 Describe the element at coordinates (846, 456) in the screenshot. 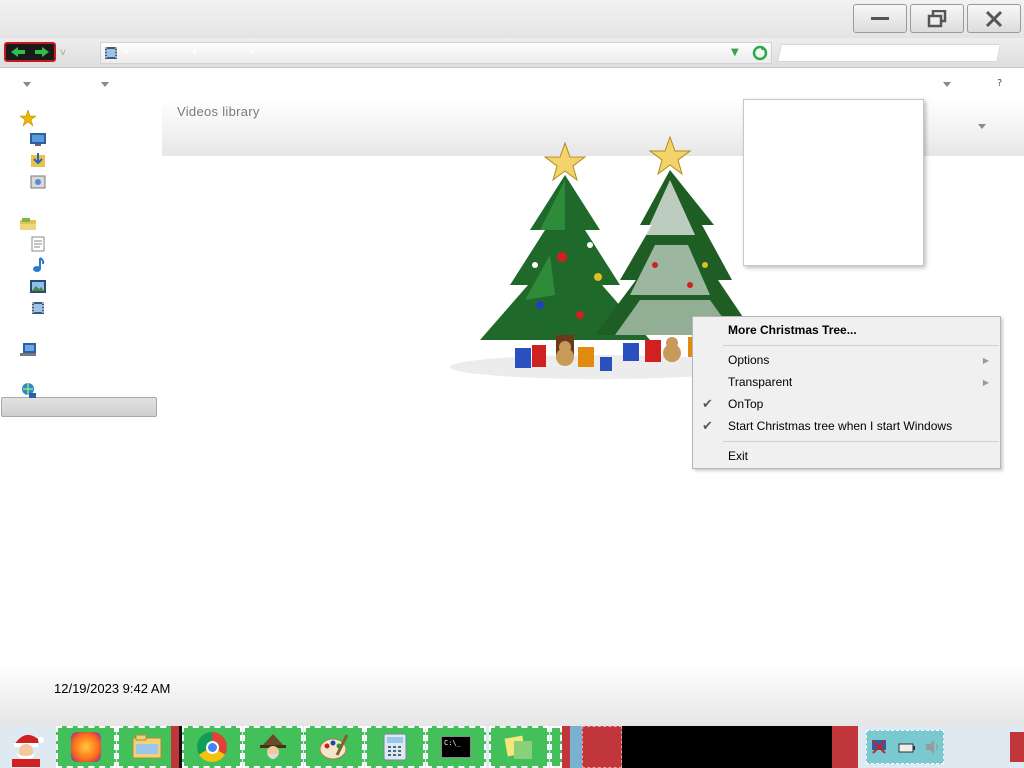

I see `menu-item-exit: Exit` at that location.